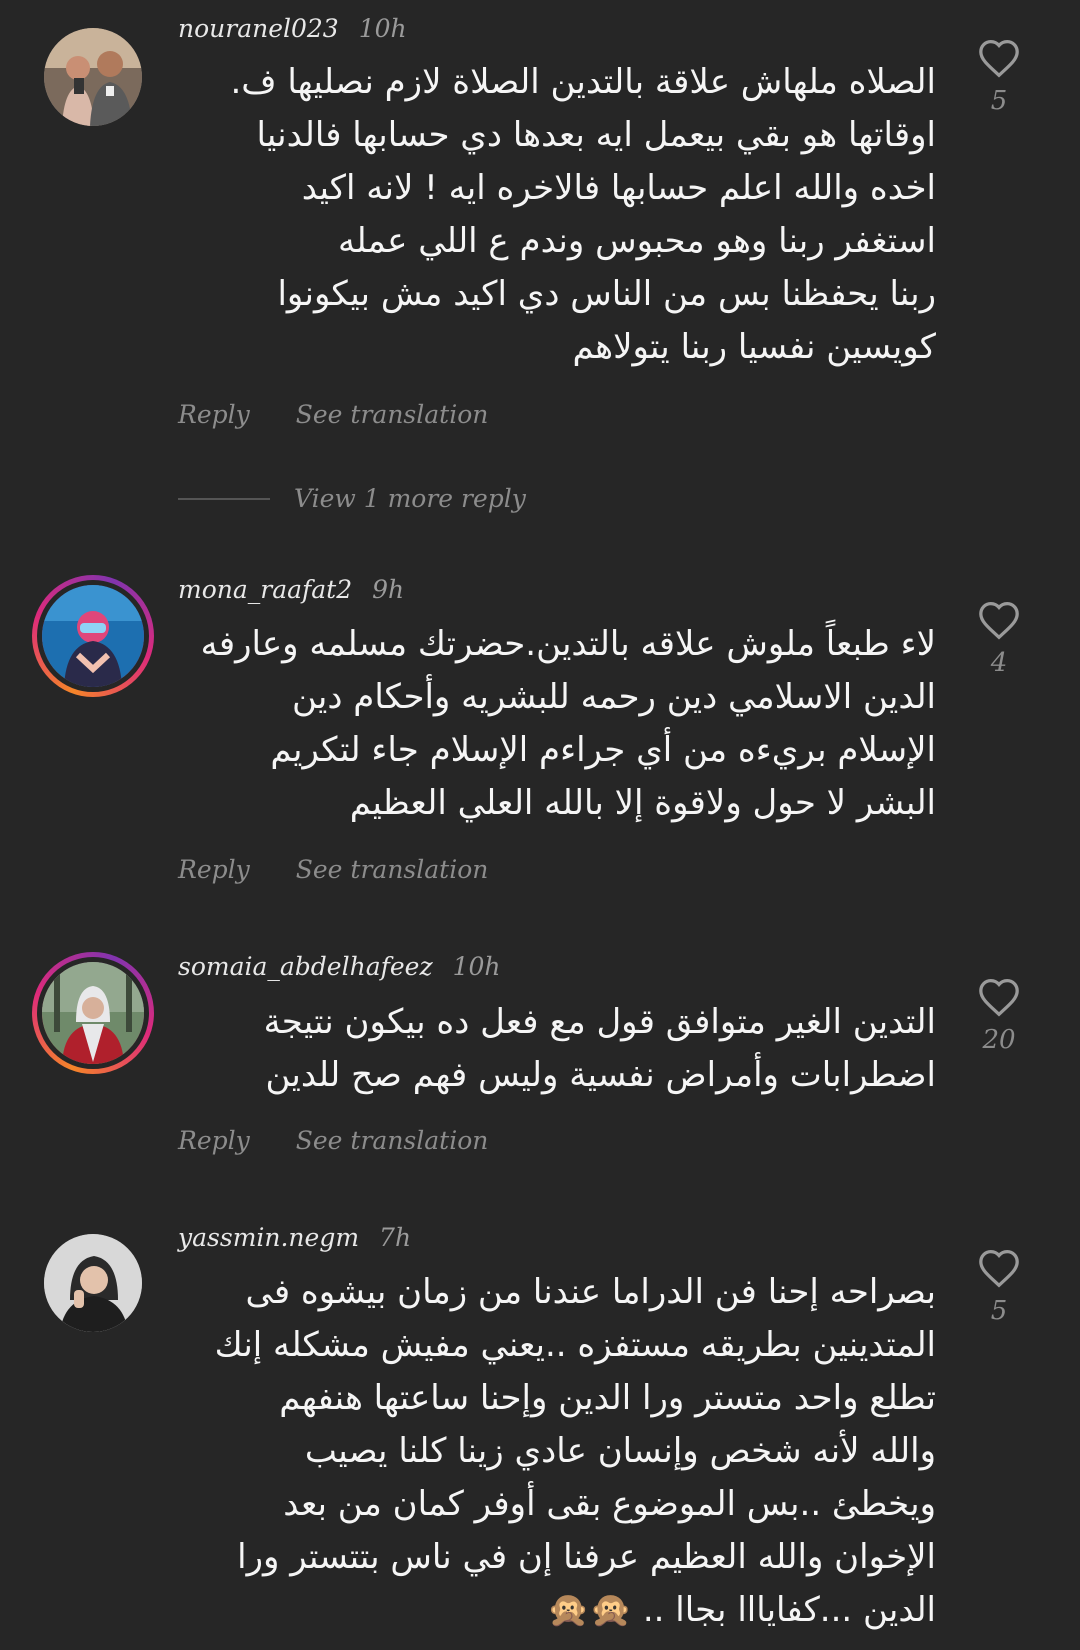 The height and width of the screenshot is (1650, 1080). Describe the element at coordinates (999, 1040) in the screenshot. I see `like-count: 20` at that location.